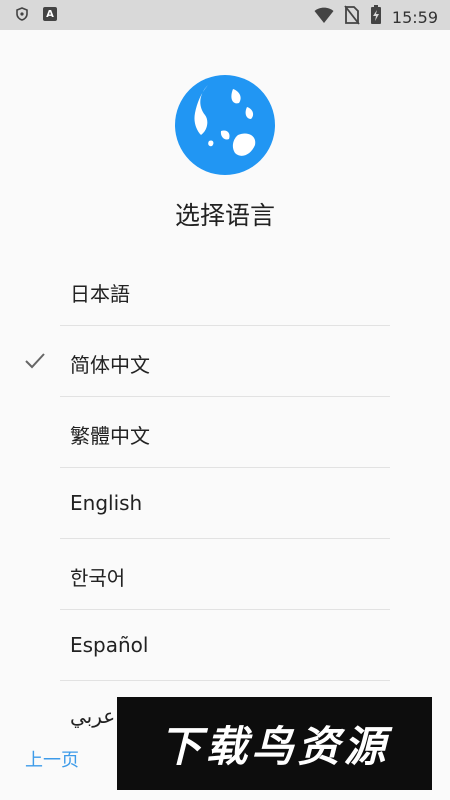 This screenshot has height=800, width=450. I want to click on page-title: 选择语言, so click(224, 215).